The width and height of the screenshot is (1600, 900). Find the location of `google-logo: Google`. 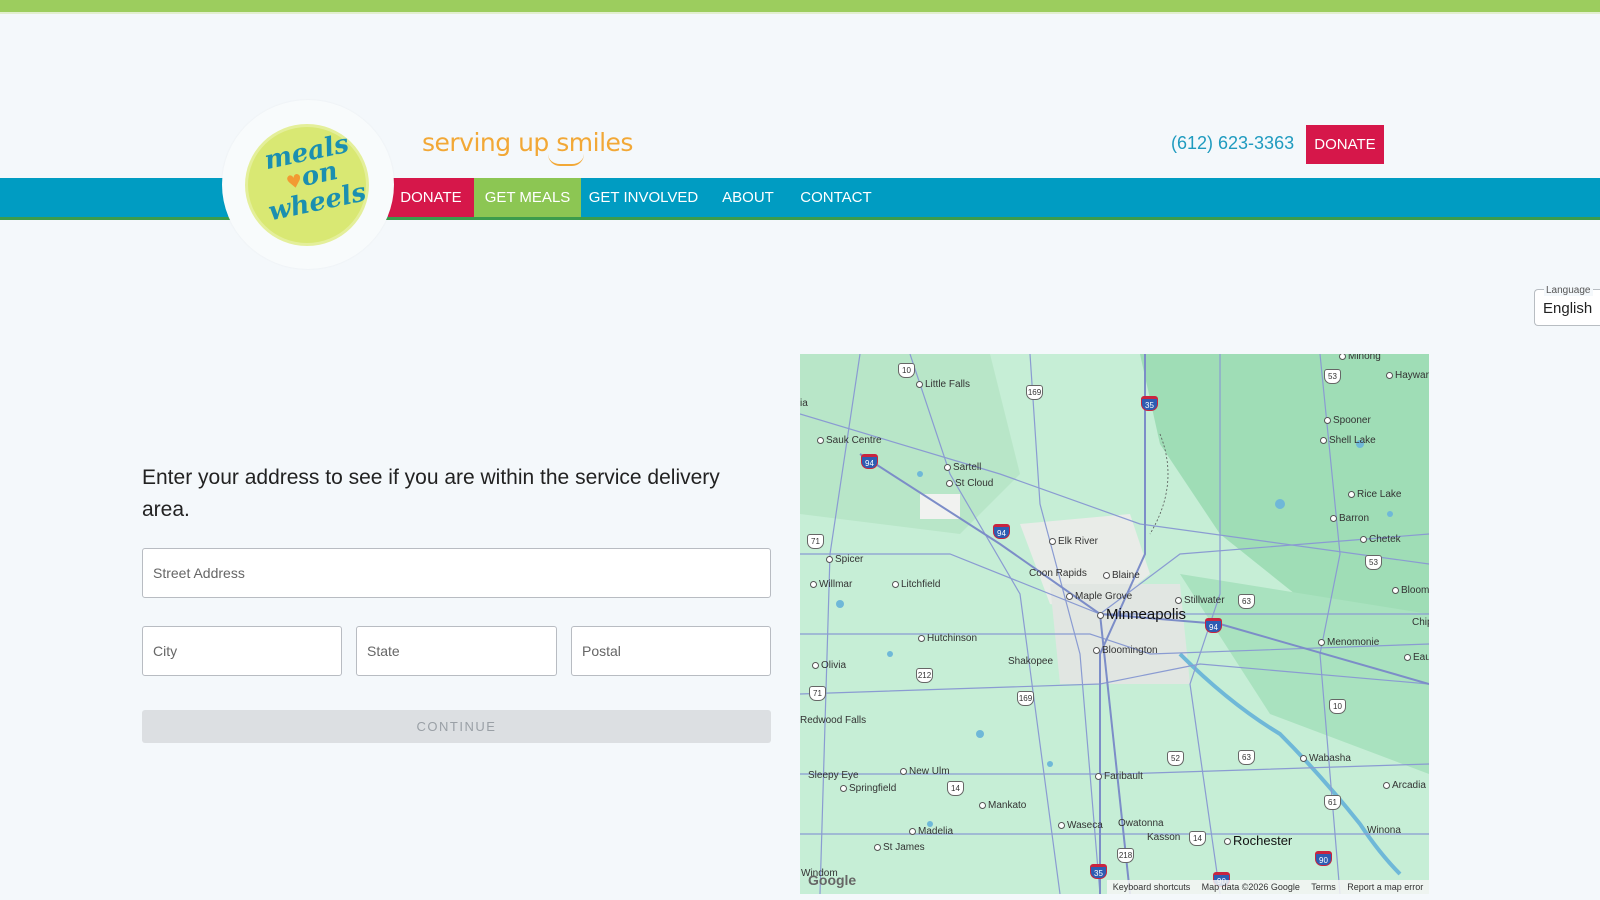

google-logo: Google is located at coordinates (832, 880).